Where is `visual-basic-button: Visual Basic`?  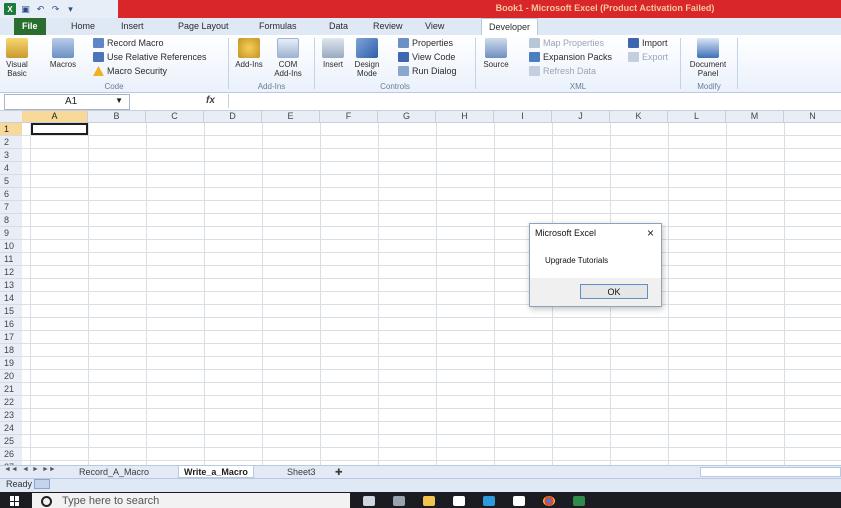 visual-basic-button: Visual Basic is located at coordinates (17, 58).